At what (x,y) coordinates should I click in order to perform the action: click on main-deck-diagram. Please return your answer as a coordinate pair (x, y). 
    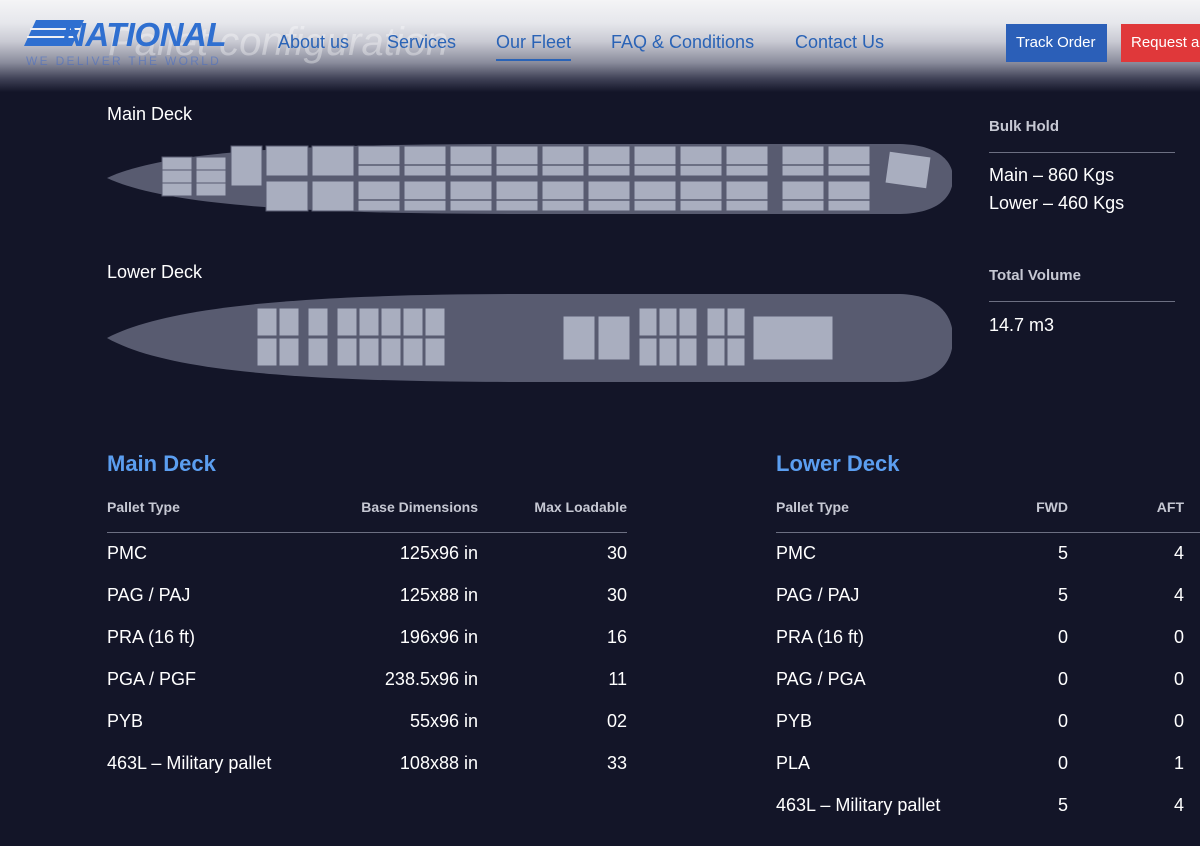
    Looking at the image, I should click on (529, 179).